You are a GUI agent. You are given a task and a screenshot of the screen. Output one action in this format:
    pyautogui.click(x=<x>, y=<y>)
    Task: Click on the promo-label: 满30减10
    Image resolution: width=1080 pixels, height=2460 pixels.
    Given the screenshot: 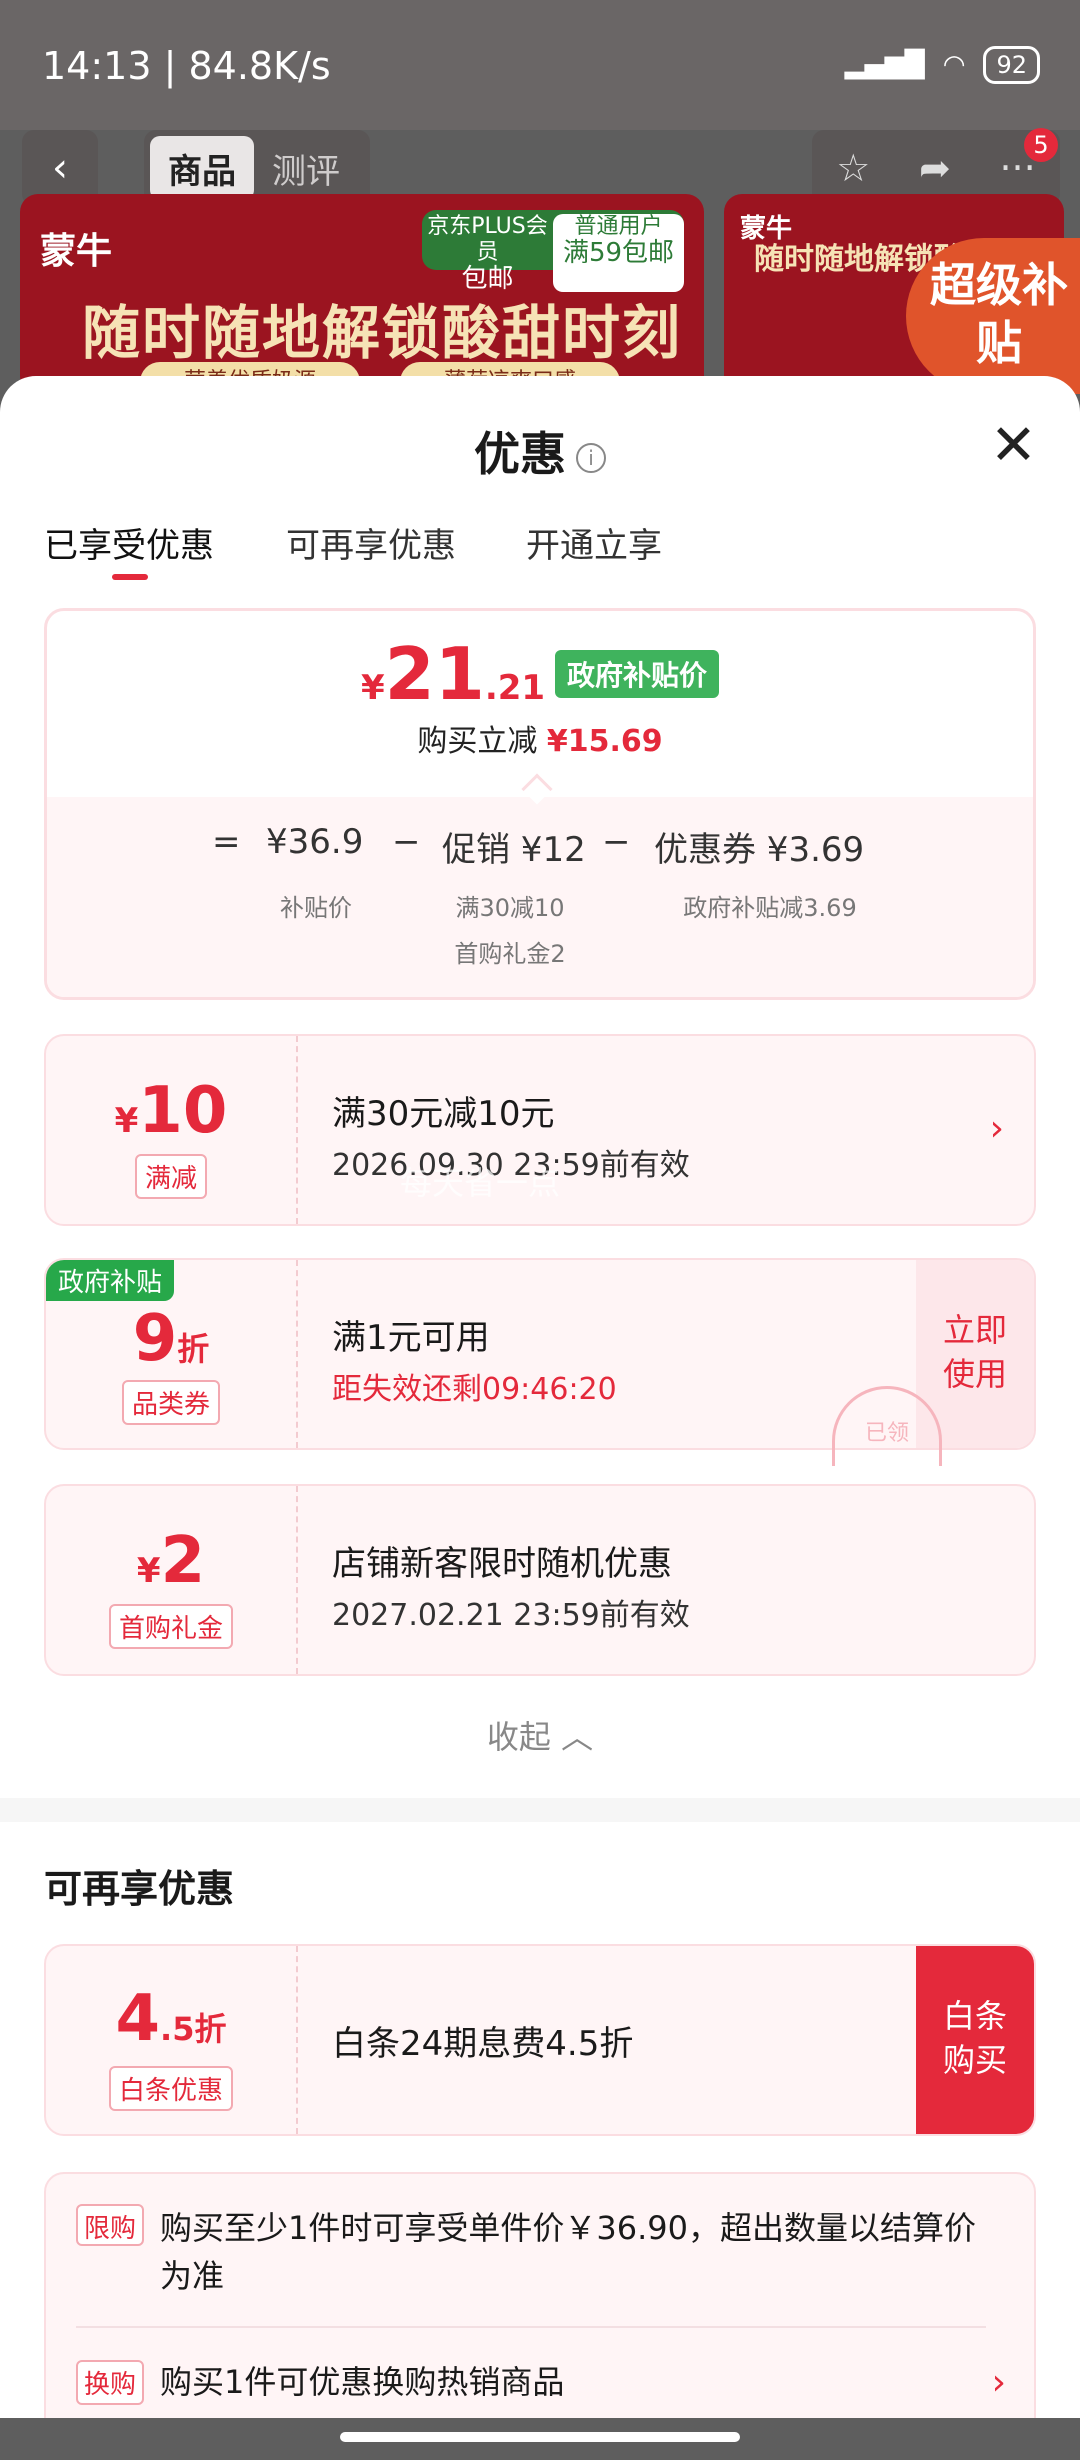 What is the action you would take?
    pyautogui.click(x=510, y=908)
    